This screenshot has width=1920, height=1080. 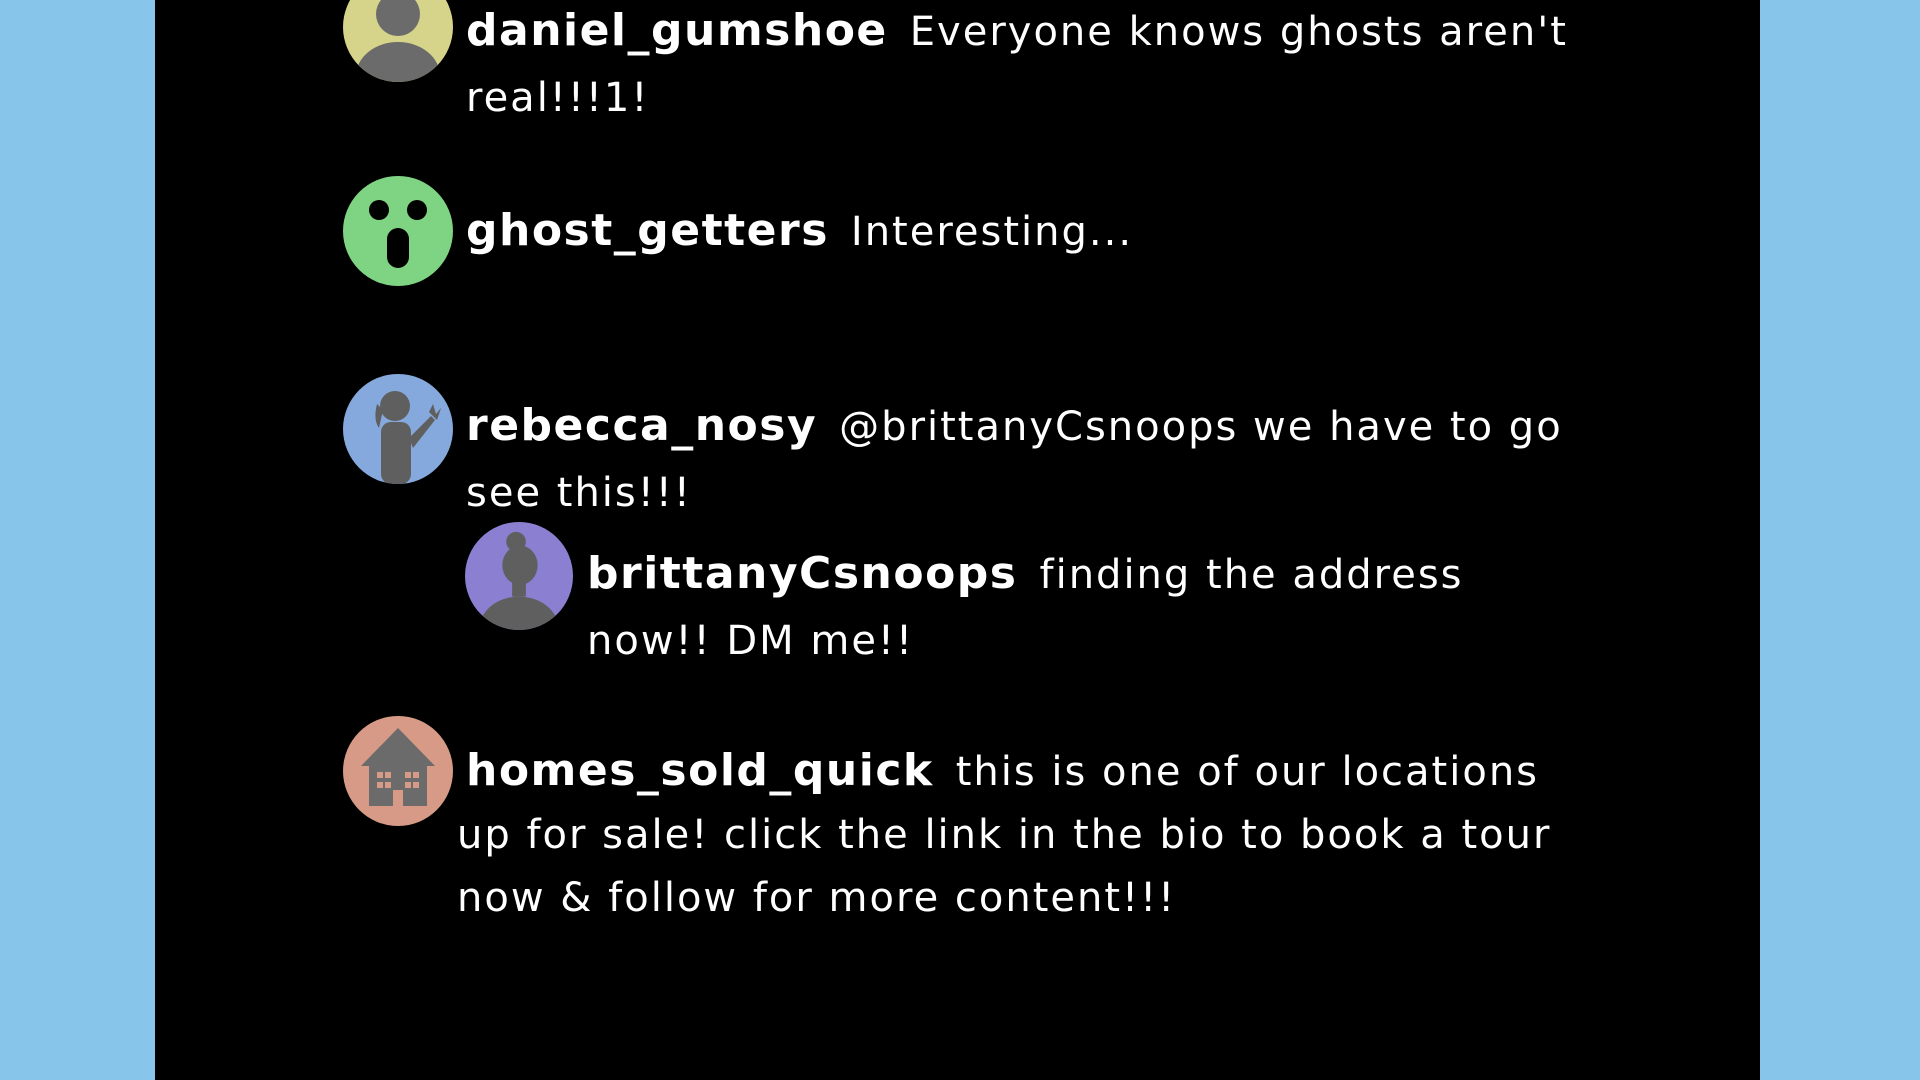 I want to click on comment-username: ghost_getters, so click(x=647, y=230).